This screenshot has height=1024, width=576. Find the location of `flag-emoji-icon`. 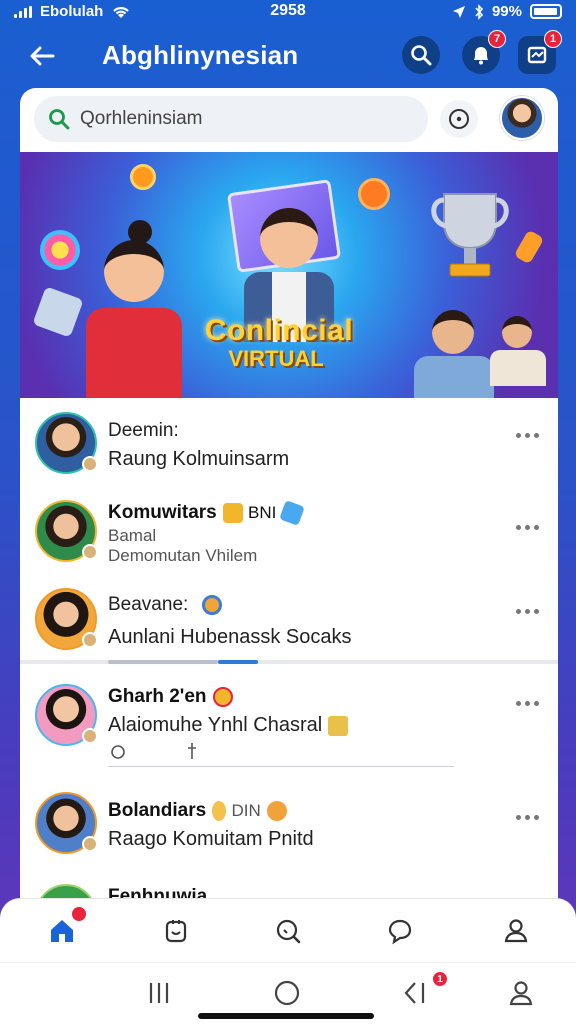

flag-emoji-icon is located at coordinates (292, 513).